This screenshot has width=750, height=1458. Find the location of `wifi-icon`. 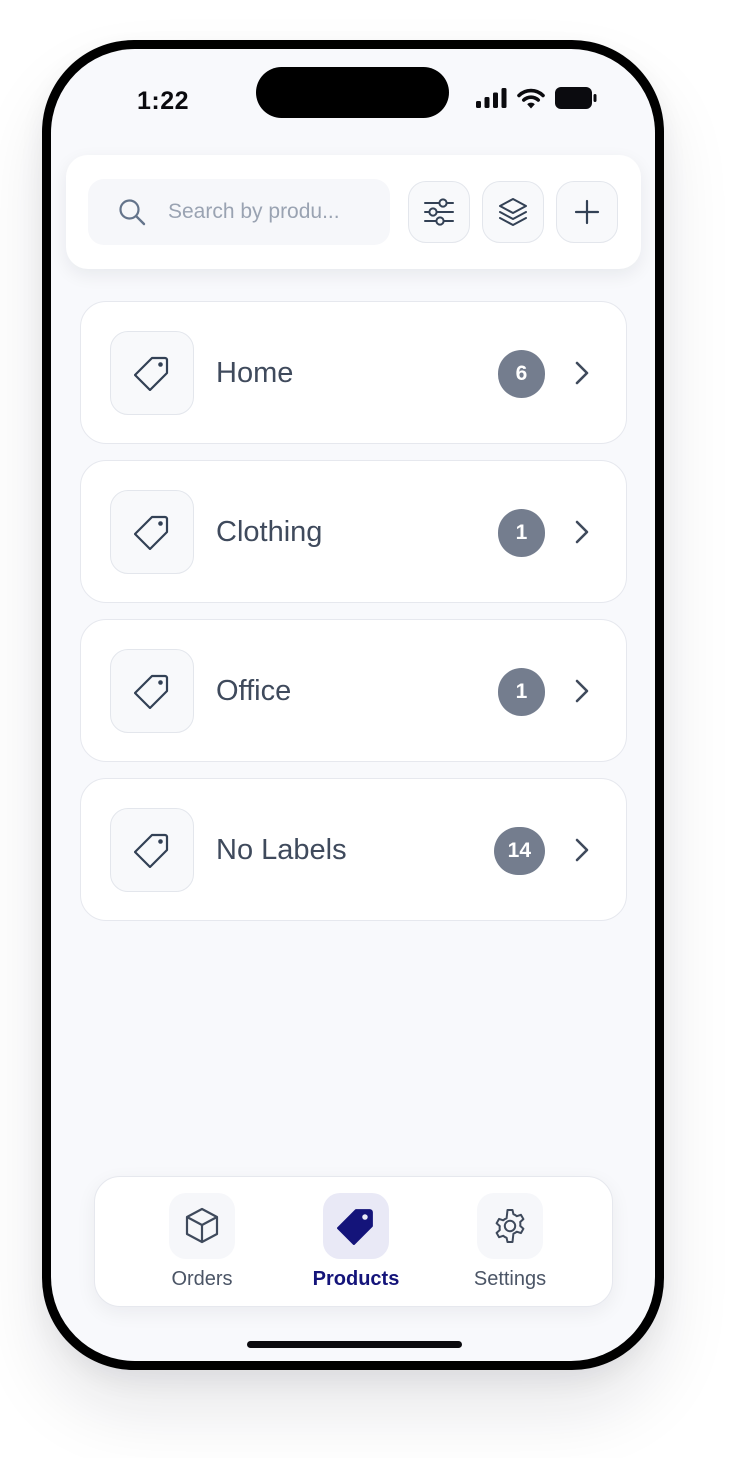

wifi-icon is located at coordinates (531, 98).